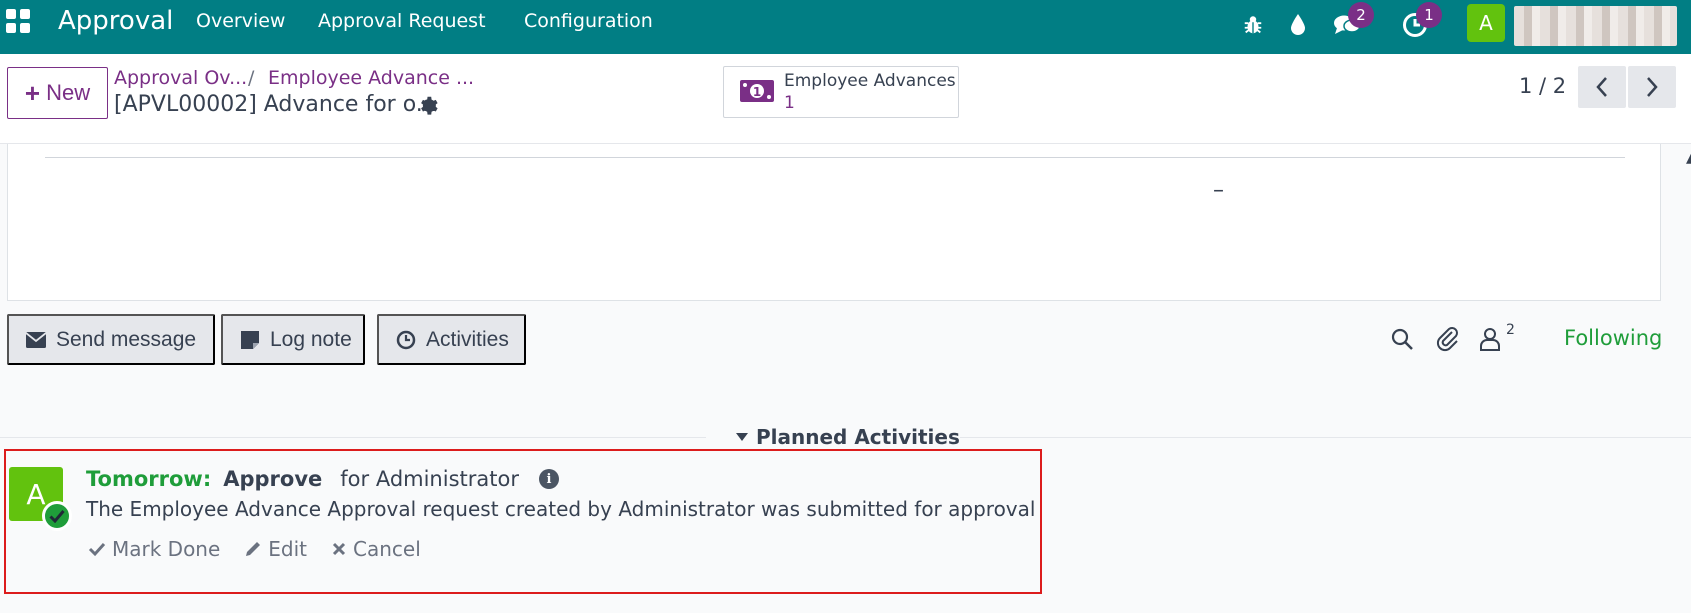  I want to click on debug-bug-icon, so click(1253, 25).